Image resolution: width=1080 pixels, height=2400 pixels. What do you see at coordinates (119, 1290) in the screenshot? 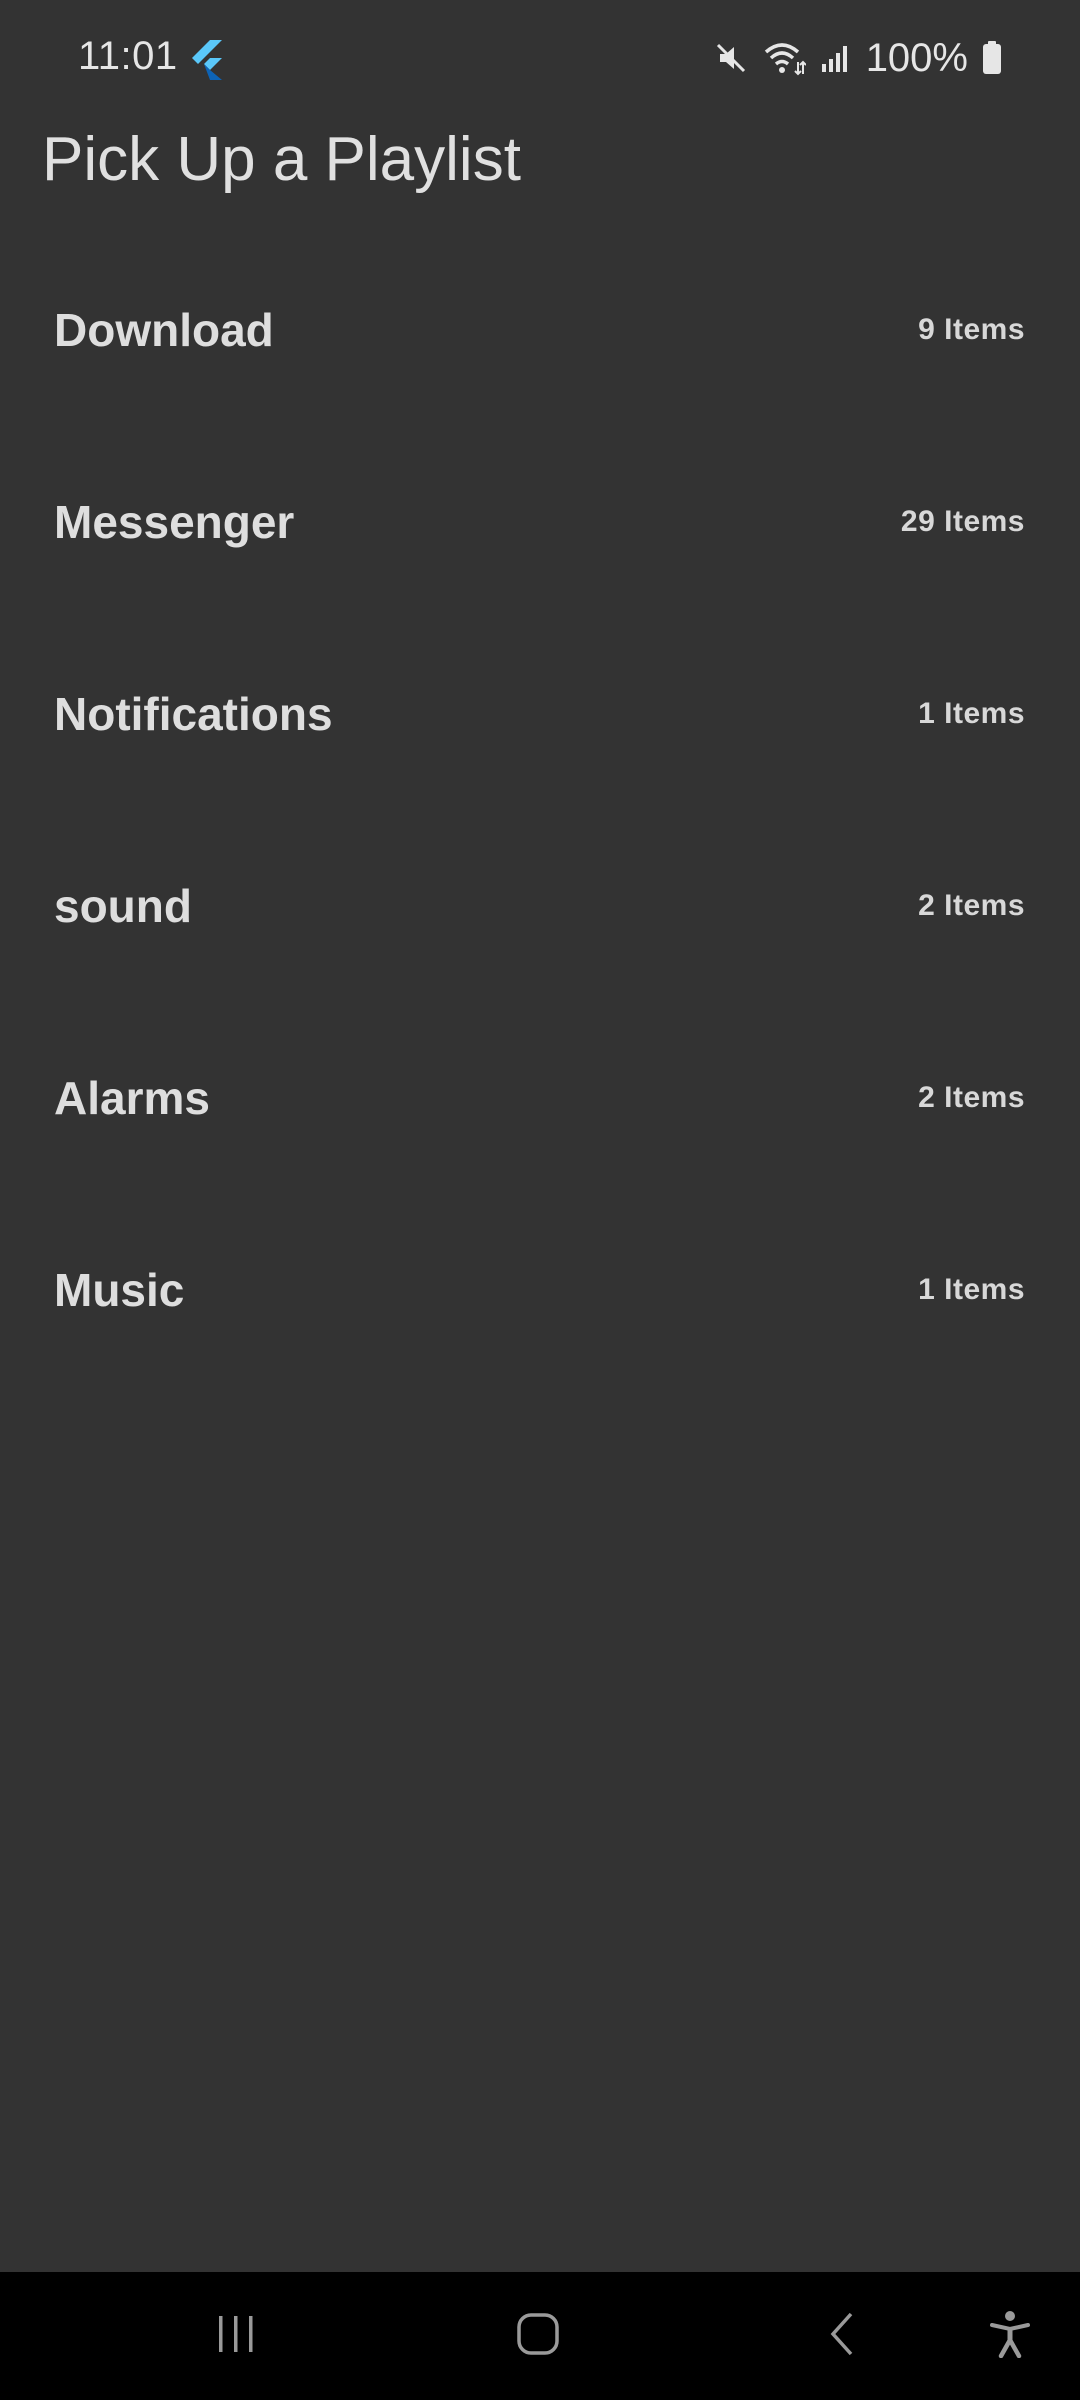
I see `playlist-name: Music` at bounding box center [119, 1290].